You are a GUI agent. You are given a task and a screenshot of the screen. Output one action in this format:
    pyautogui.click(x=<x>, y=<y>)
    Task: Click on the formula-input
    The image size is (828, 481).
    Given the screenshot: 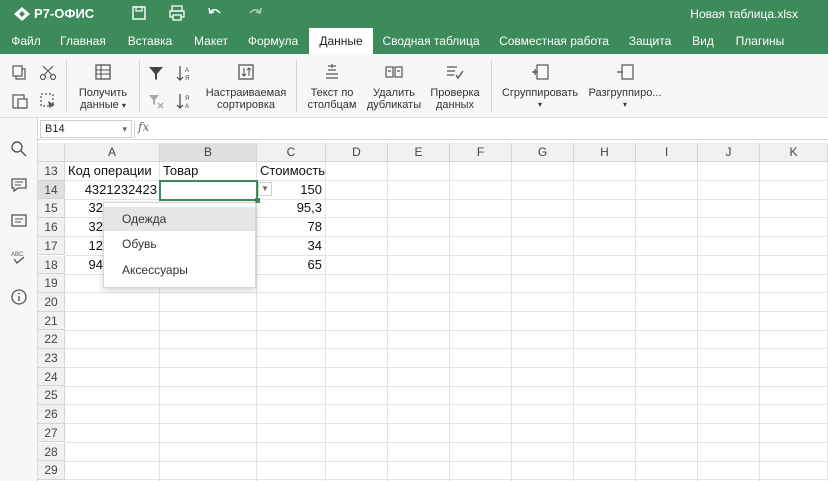 What is the action you would take?
    pyautogui.click(x=486, y=129)
    